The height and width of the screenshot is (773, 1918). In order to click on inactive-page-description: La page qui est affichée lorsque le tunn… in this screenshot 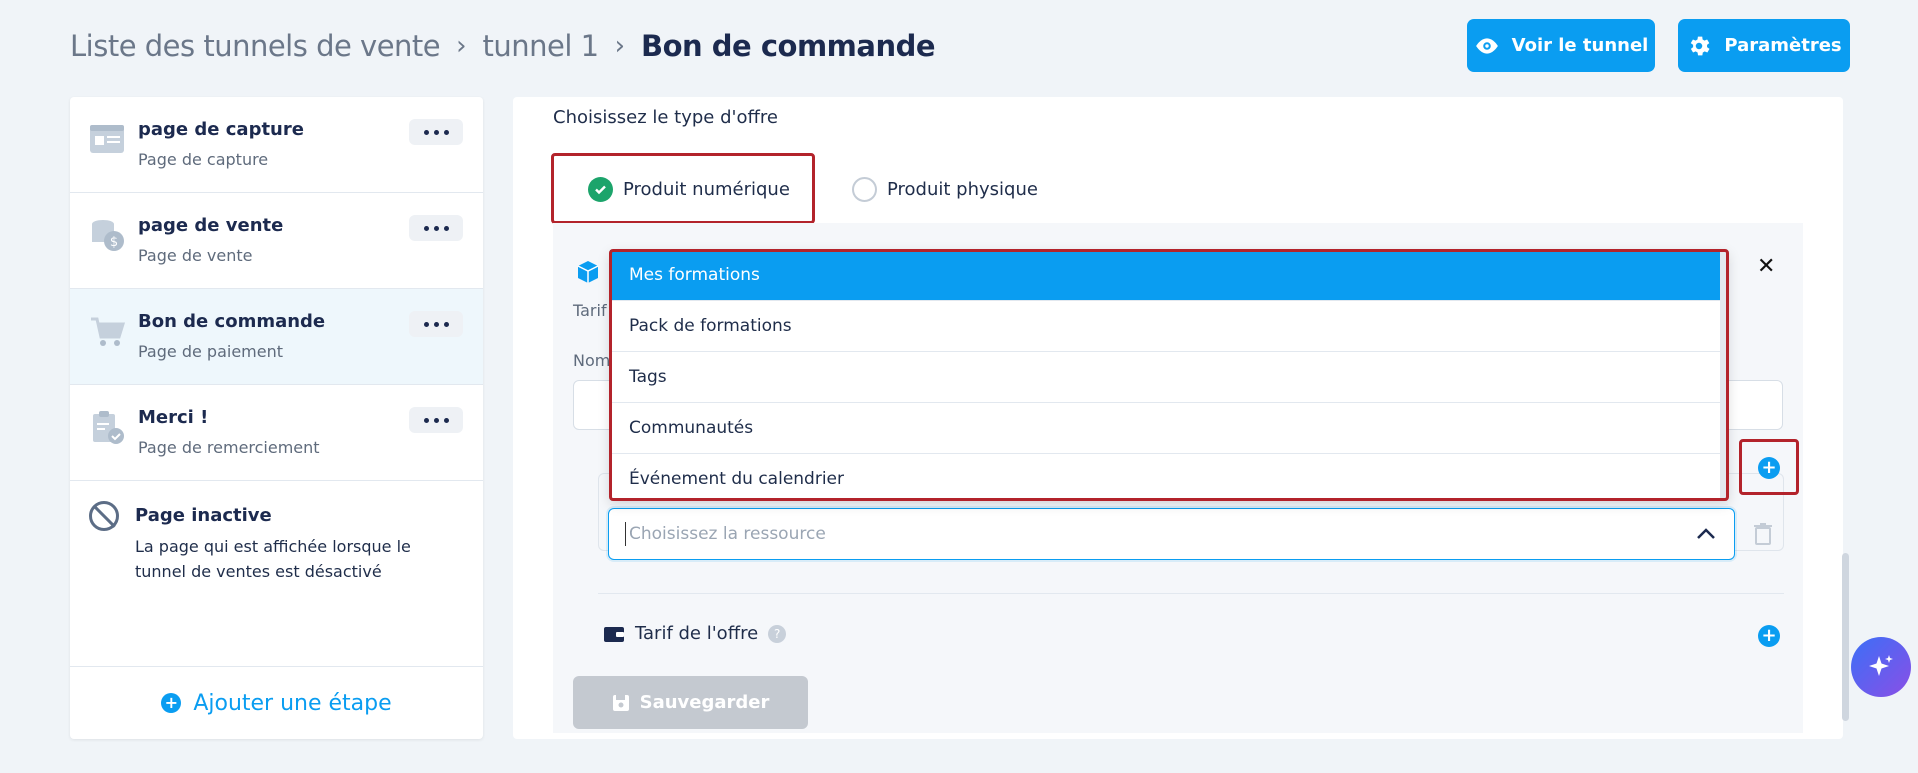, I will do `click(273, 559)`.